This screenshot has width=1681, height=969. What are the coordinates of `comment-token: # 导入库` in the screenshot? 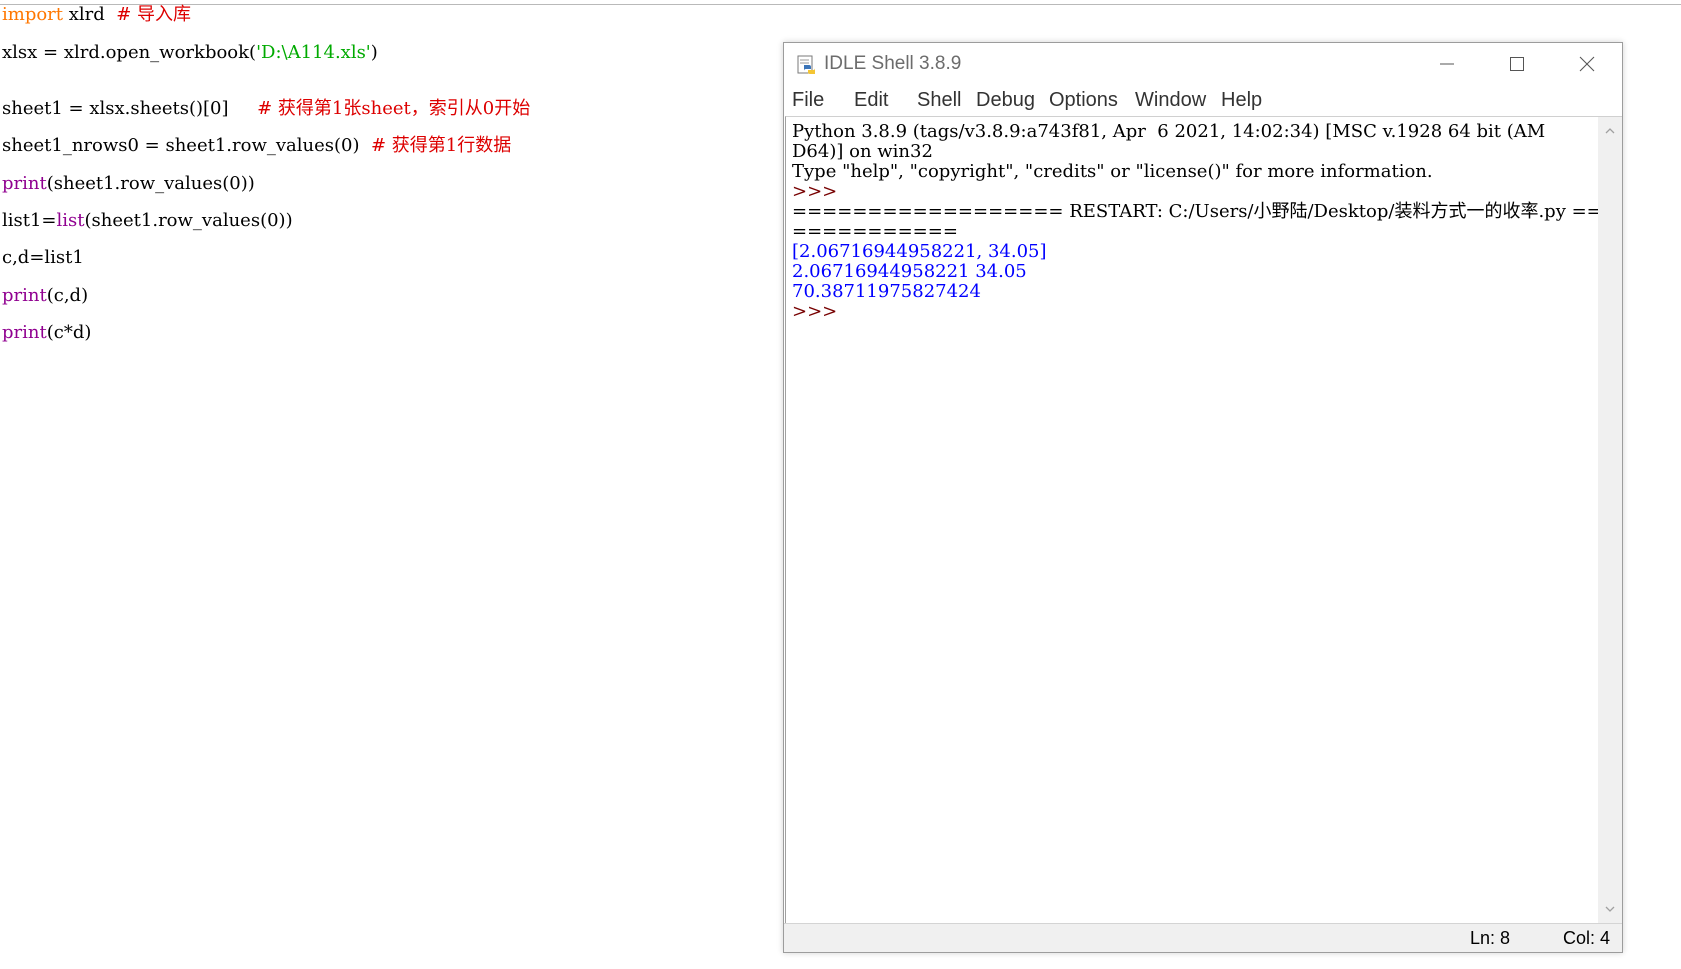 It's located at (154, 14).